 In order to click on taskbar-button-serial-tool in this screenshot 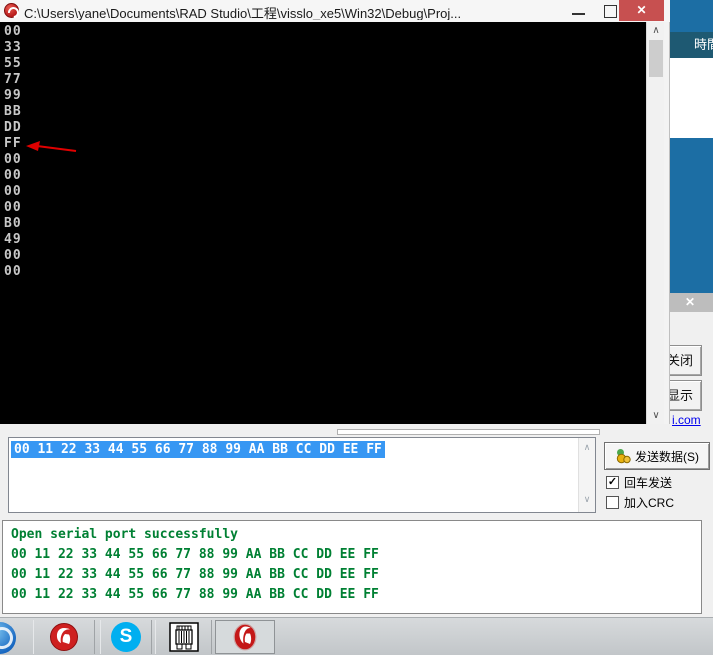, I will do `click(183, 637)`.